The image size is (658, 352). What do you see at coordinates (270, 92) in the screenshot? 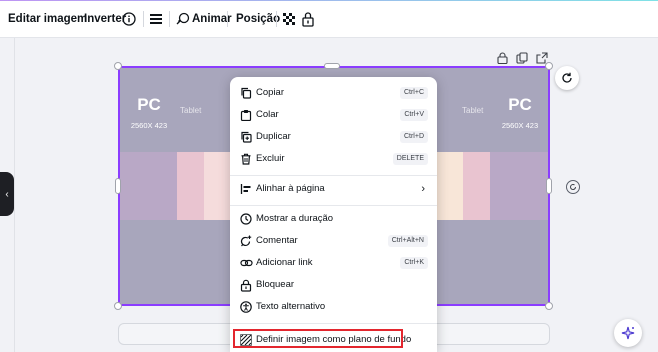
I see `menu-item-label: Copiar` at bounding box center [270, 92].